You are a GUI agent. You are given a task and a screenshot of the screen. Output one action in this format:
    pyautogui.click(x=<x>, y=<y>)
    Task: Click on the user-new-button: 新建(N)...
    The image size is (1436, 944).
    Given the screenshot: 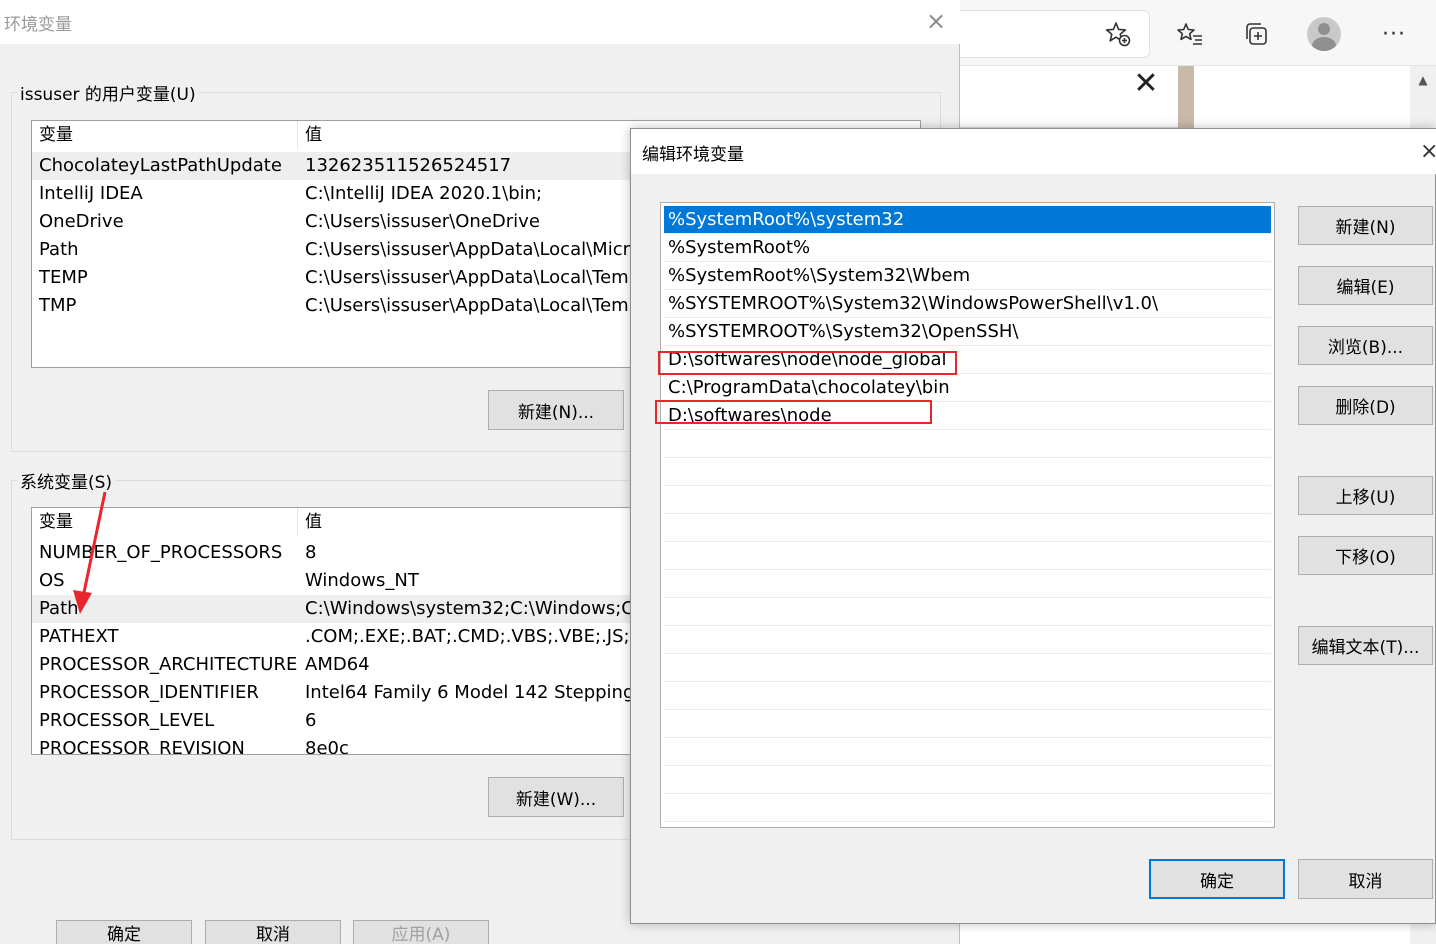 What is the action you would take?
    pyautogui.click(x=556, y=410)
    